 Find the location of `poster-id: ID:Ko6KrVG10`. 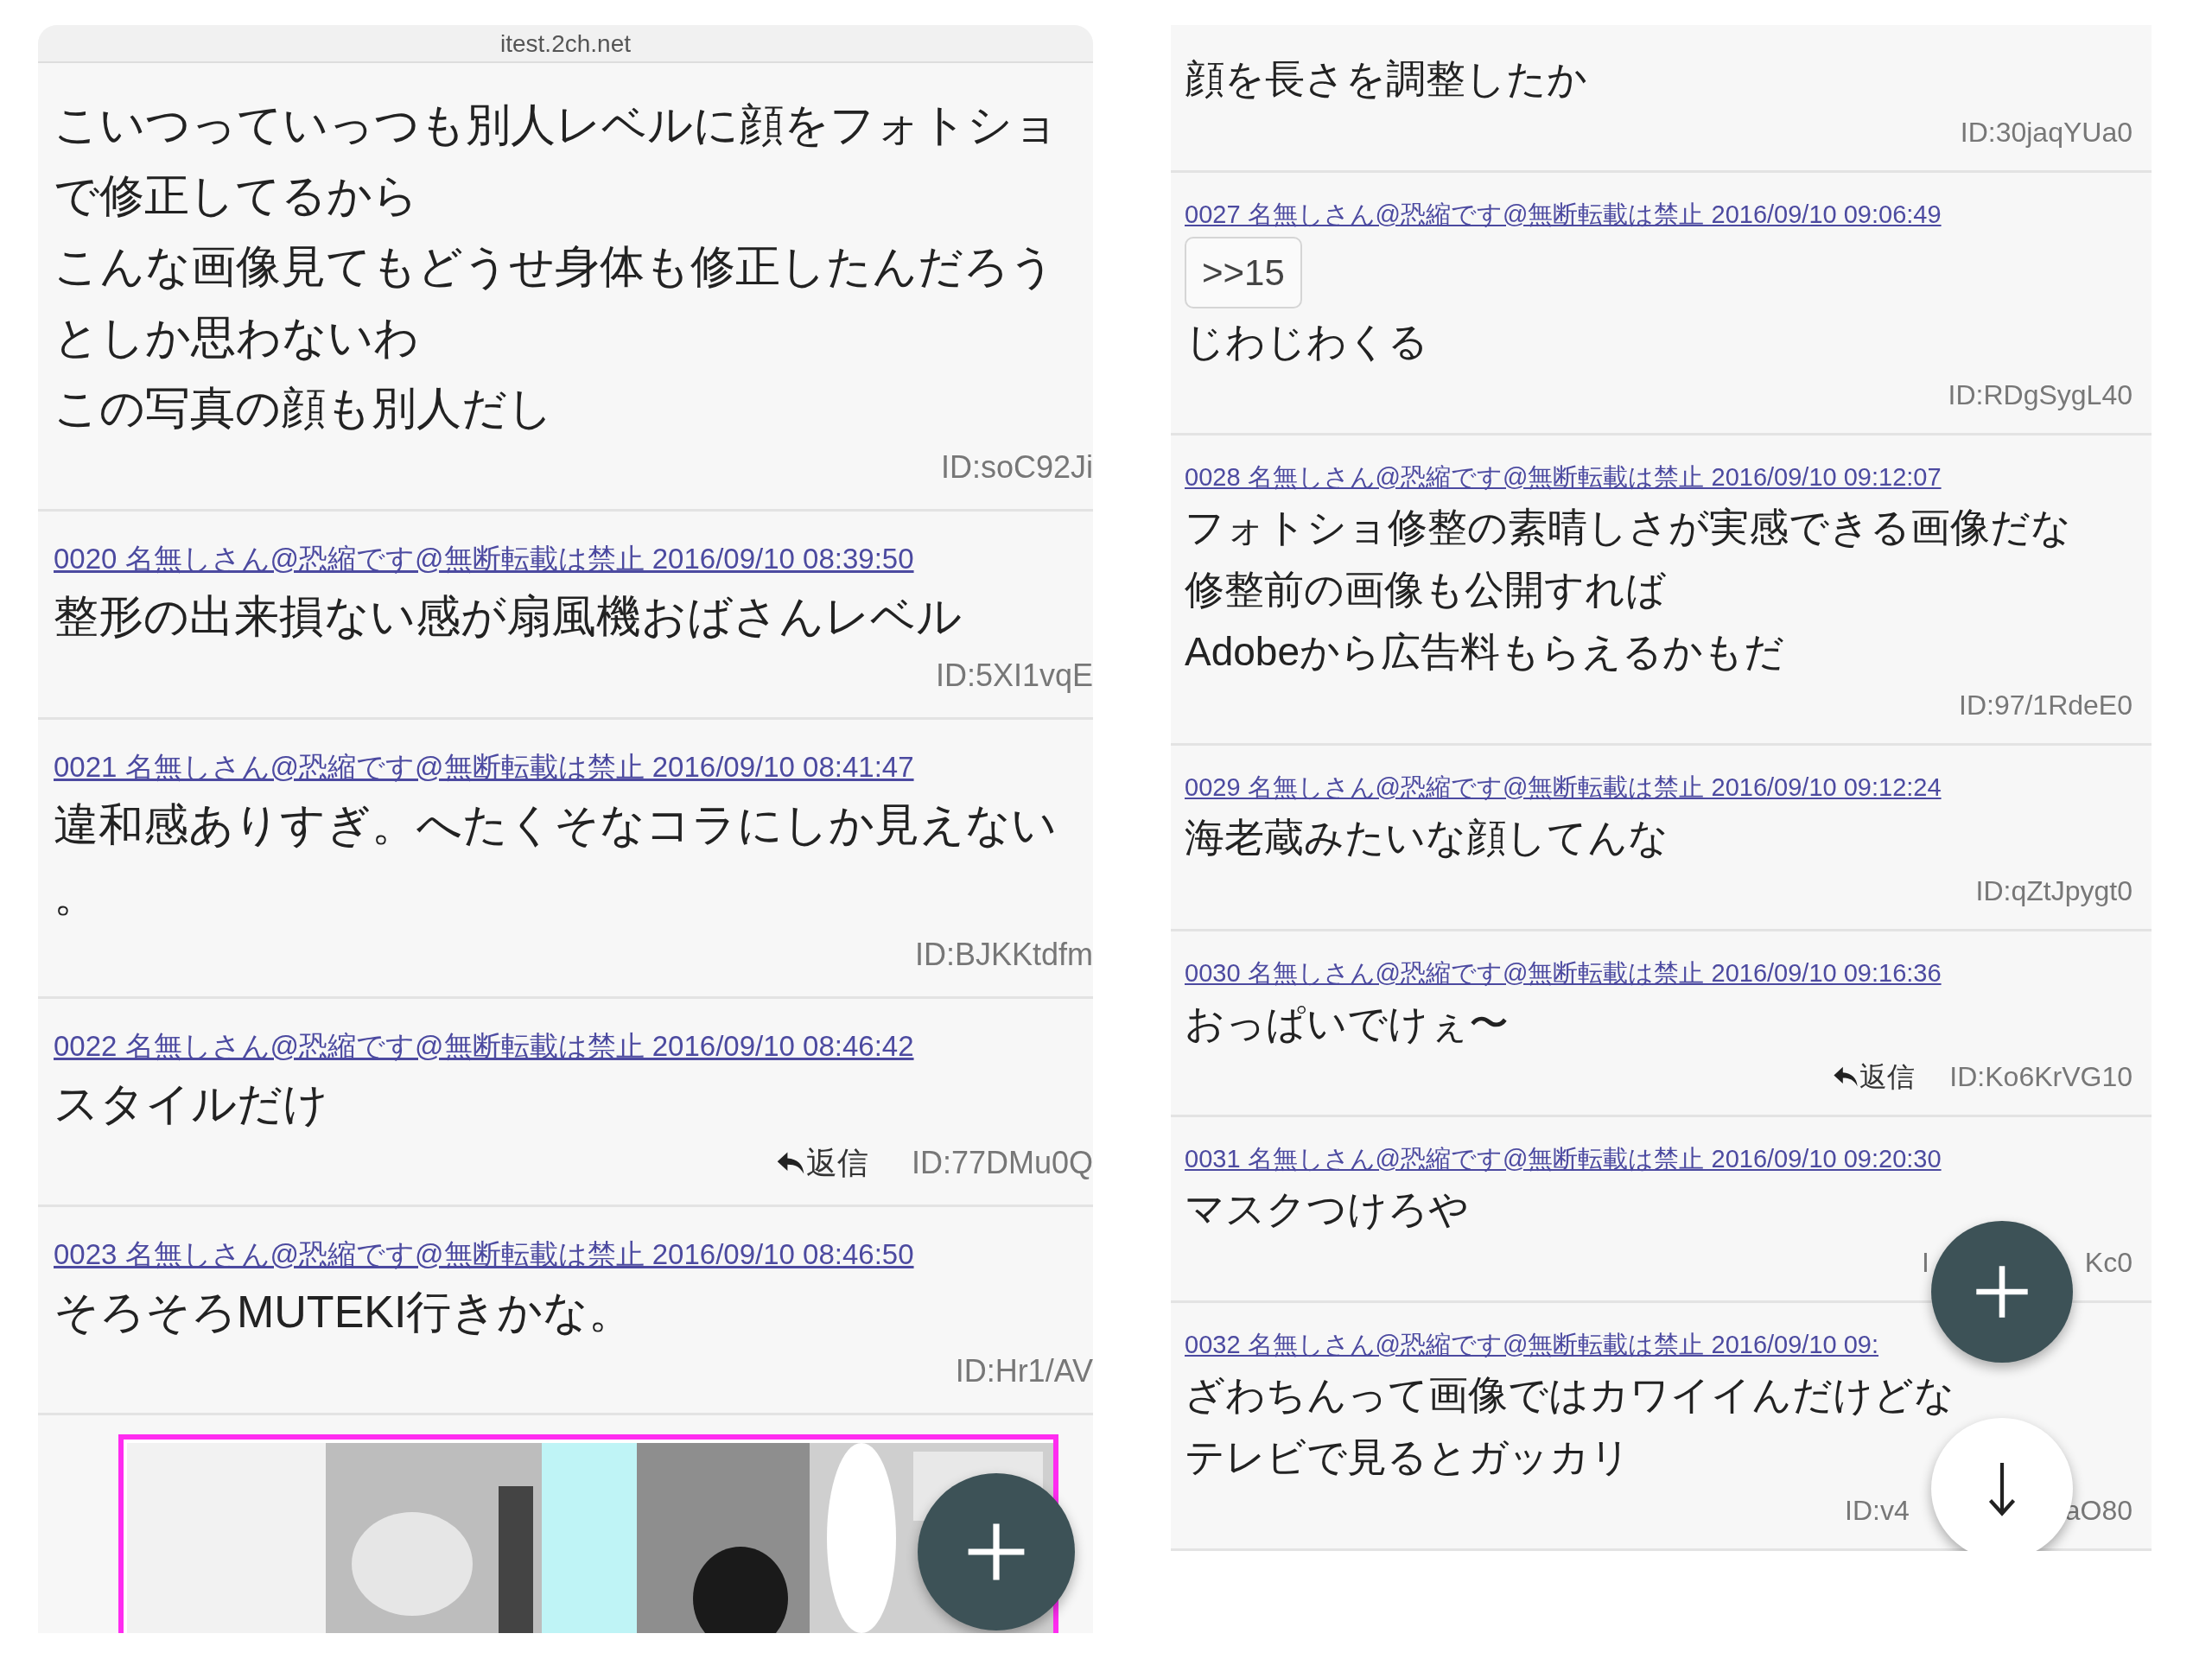

poster-id: ID:Ko6KrVG10 is located at coordinates (2041, 1077).